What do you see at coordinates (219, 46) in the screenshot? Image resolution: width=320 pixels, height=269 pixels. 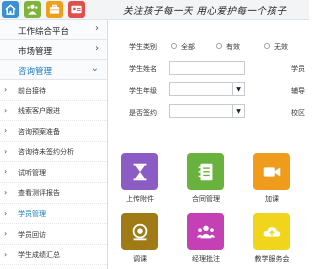 I see `radio-valid` at bounding box center [219, 46].